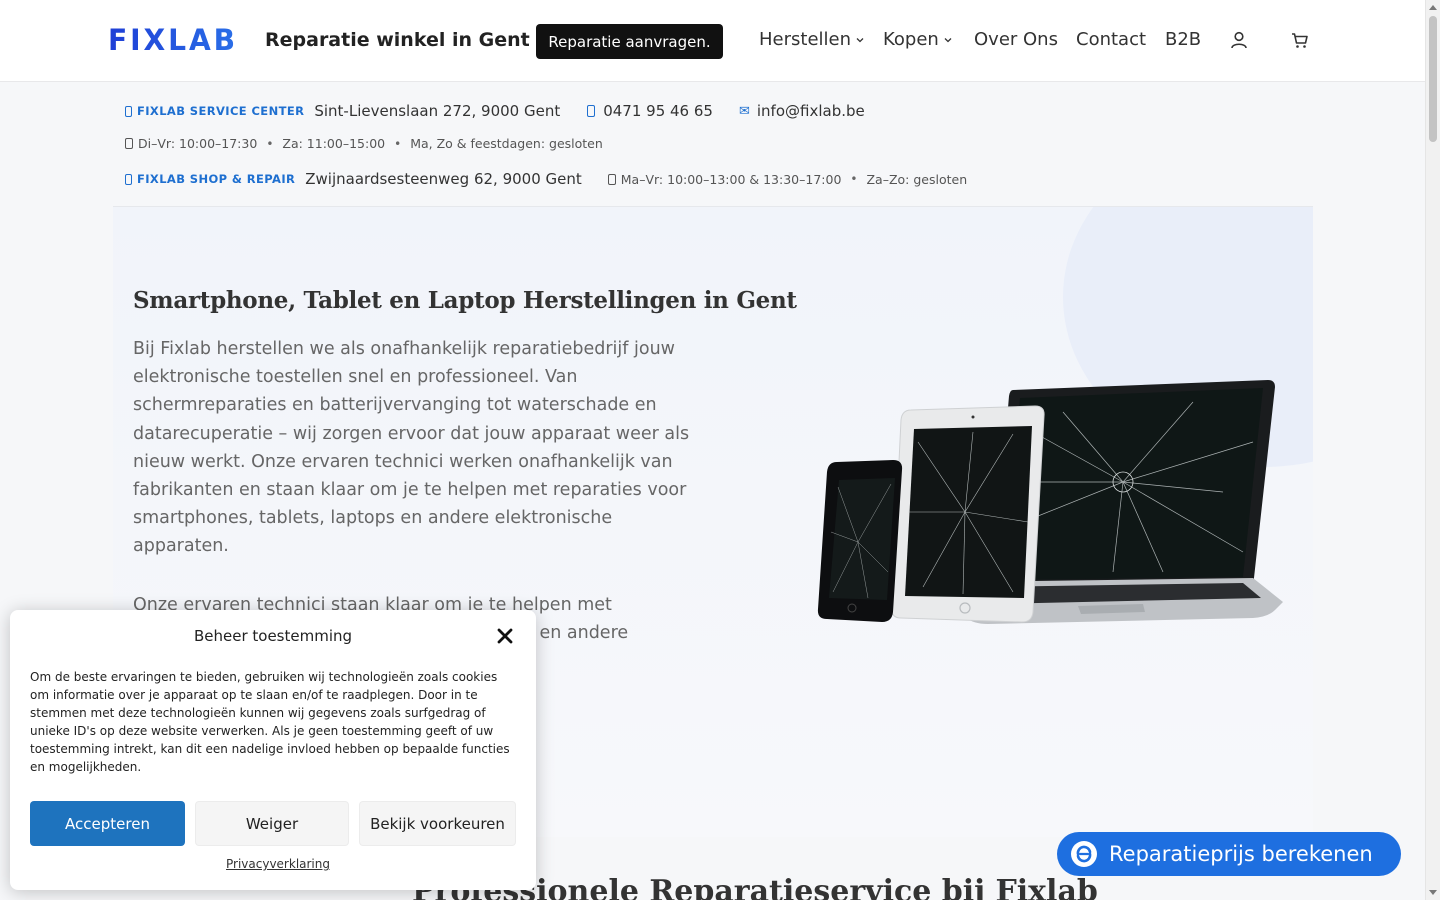 Image resolution: width=1440 pixels, height=900 pixels. Describe the element at coordinates (1433, 892) in the screenshot. I see `scroll-down-arrow` at that location.